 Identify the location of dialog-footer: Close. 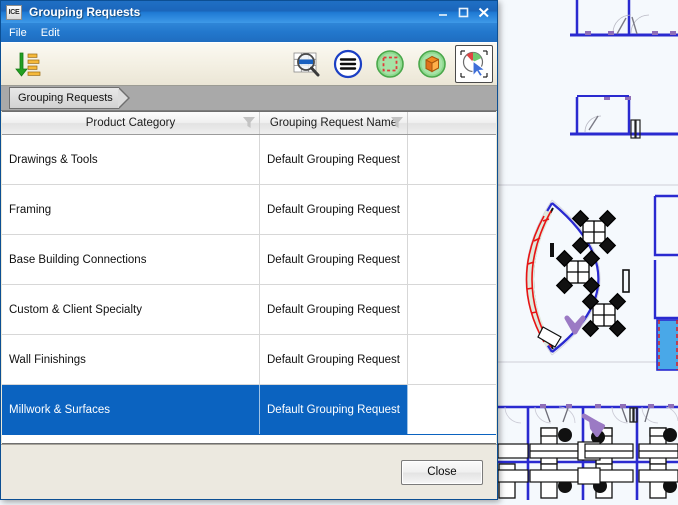
(249, 471).